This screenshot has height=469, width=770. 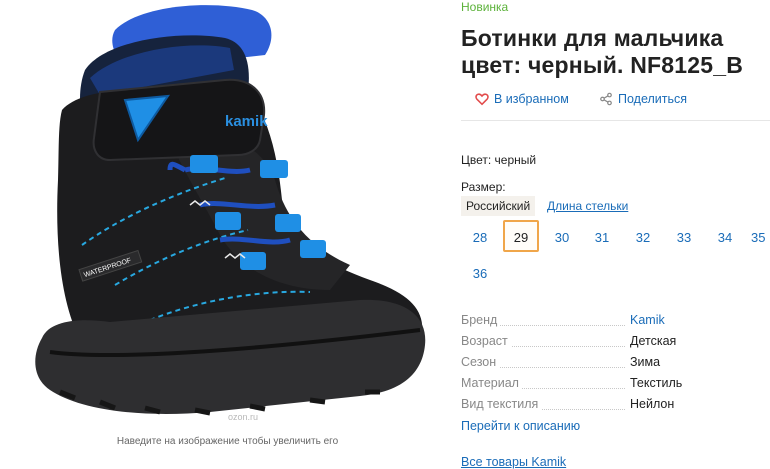 What do you see at coordinates (656, 383) in the screenshot?
I see `property-value: Текстиль` at bounding box center [656, 383].